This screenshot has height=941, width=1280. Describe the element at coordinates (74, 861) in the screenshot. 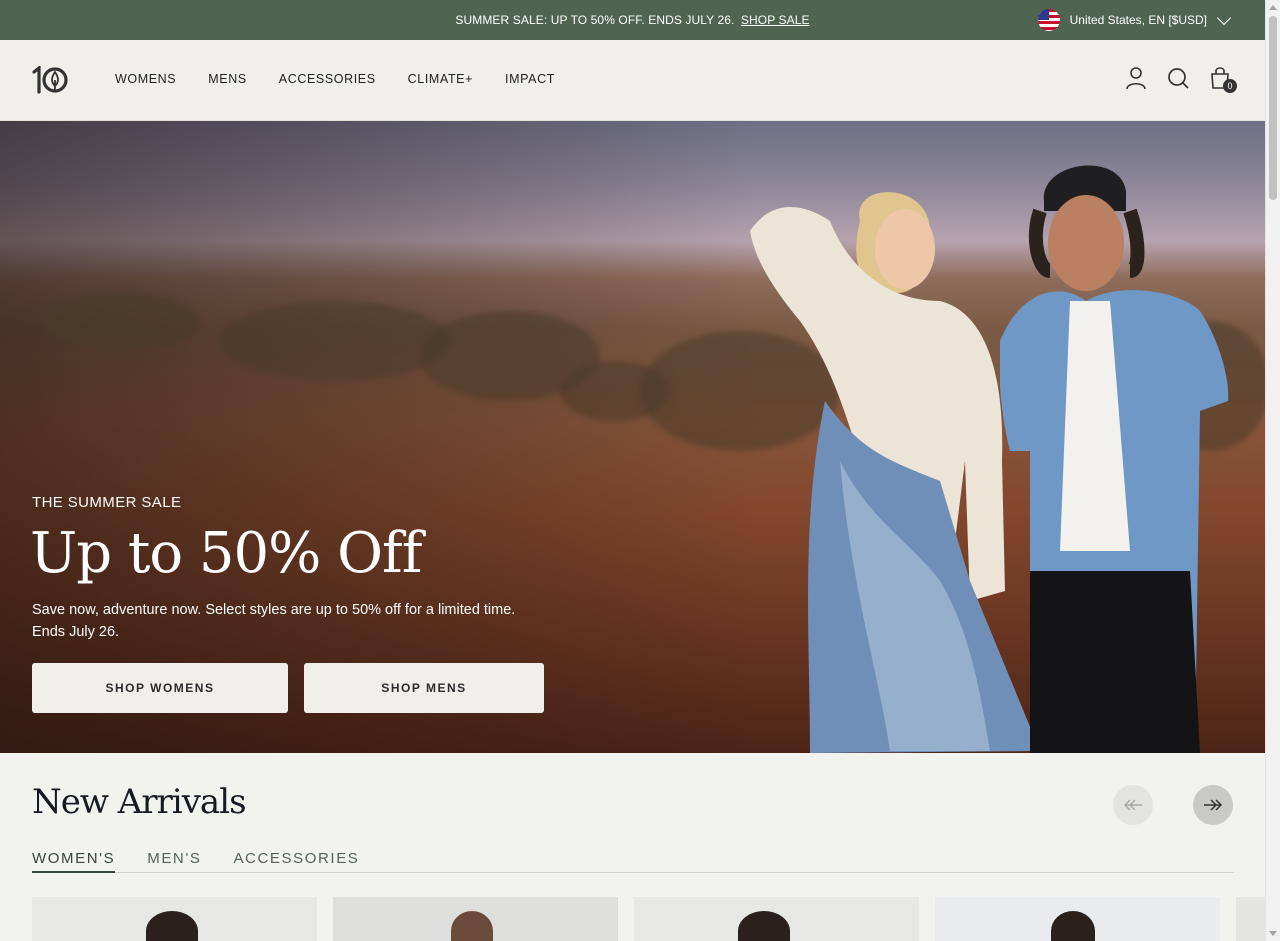

I see `tab-womens: WOMEN'S` at that location.